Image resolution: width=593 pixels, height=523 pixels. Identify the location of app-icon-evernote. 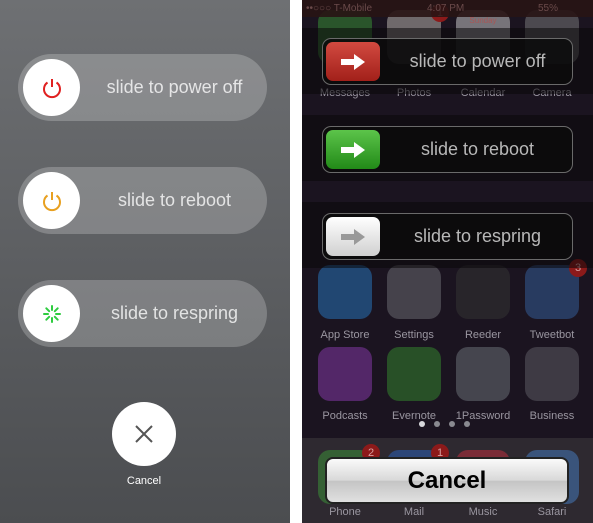
(414, 374).